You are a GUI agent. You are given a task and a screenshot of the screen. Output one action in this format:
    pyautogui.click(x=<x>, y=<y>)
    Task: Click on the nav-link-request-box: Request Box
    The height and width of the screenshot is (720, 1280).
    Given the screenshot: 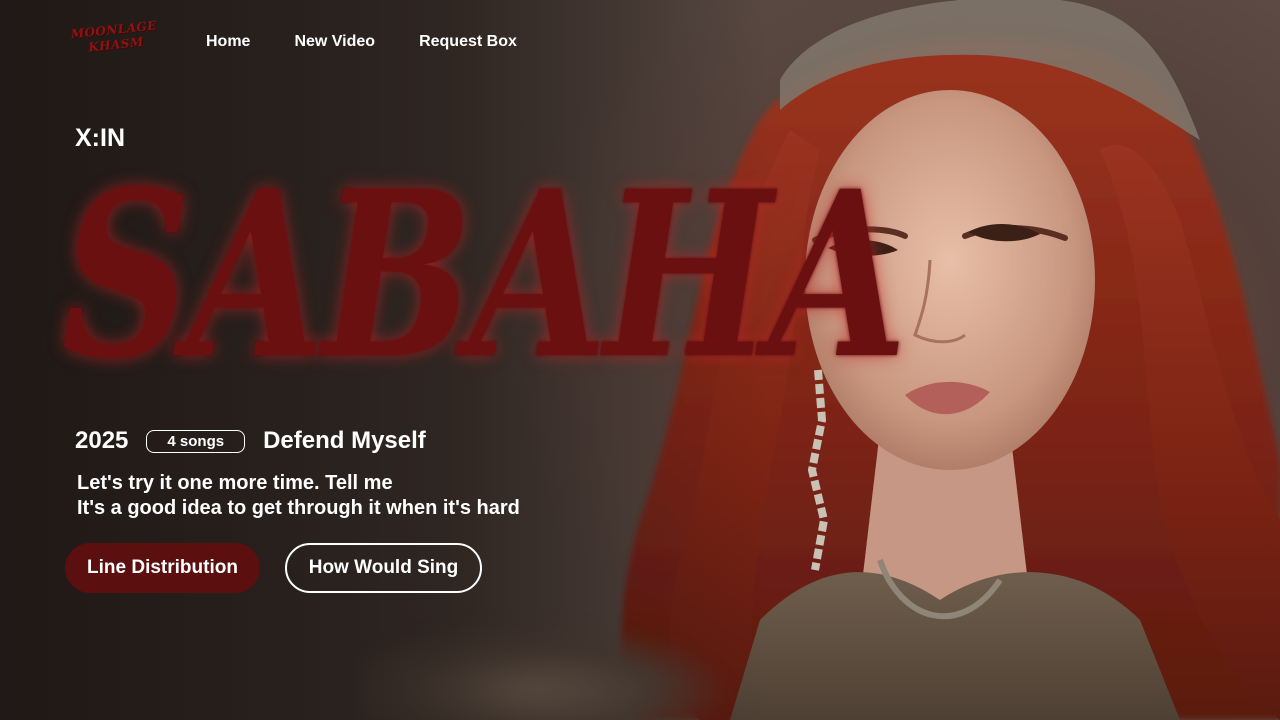 What is the action you would take?
    pyautogui.click(x=468, y=42)
    